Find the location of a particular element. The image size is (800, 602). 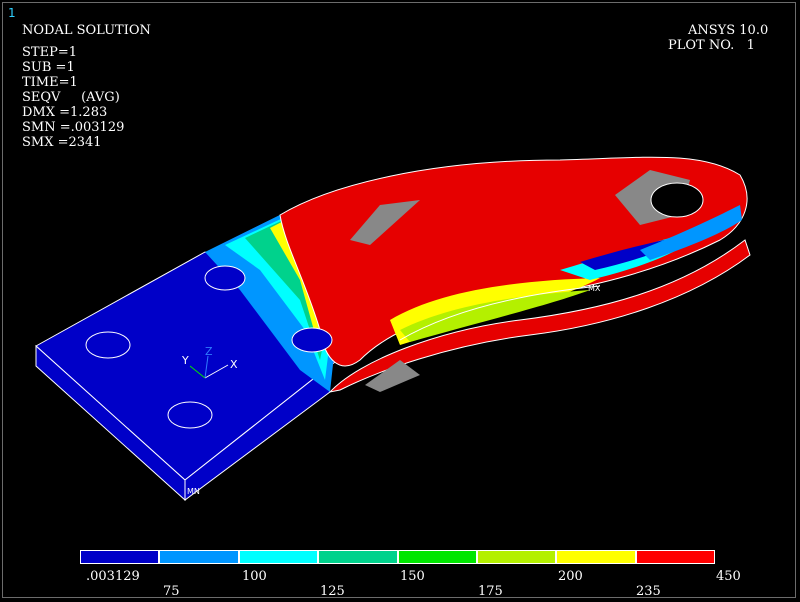

legend-top-label-4: 450 is located at coordinates (728, 576).